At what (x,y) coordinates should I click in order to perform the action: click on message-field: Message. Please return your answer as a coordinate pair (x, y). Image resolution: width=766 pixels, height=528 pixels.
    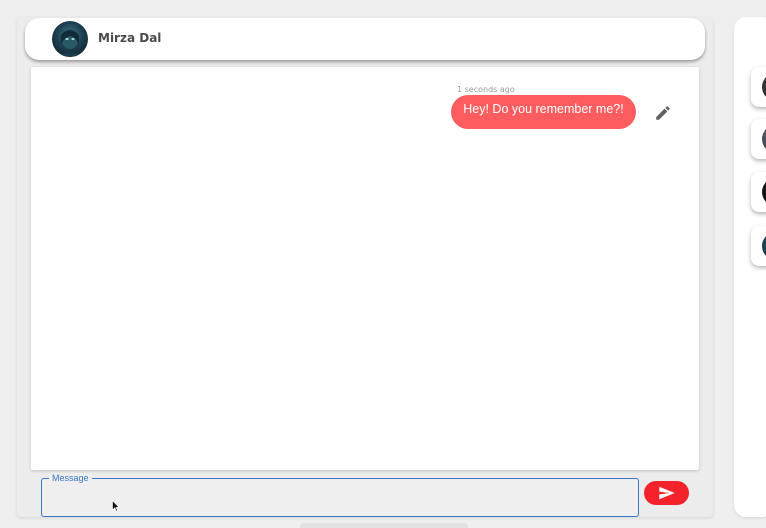
    Looking at the image, I should click on (340, 495).